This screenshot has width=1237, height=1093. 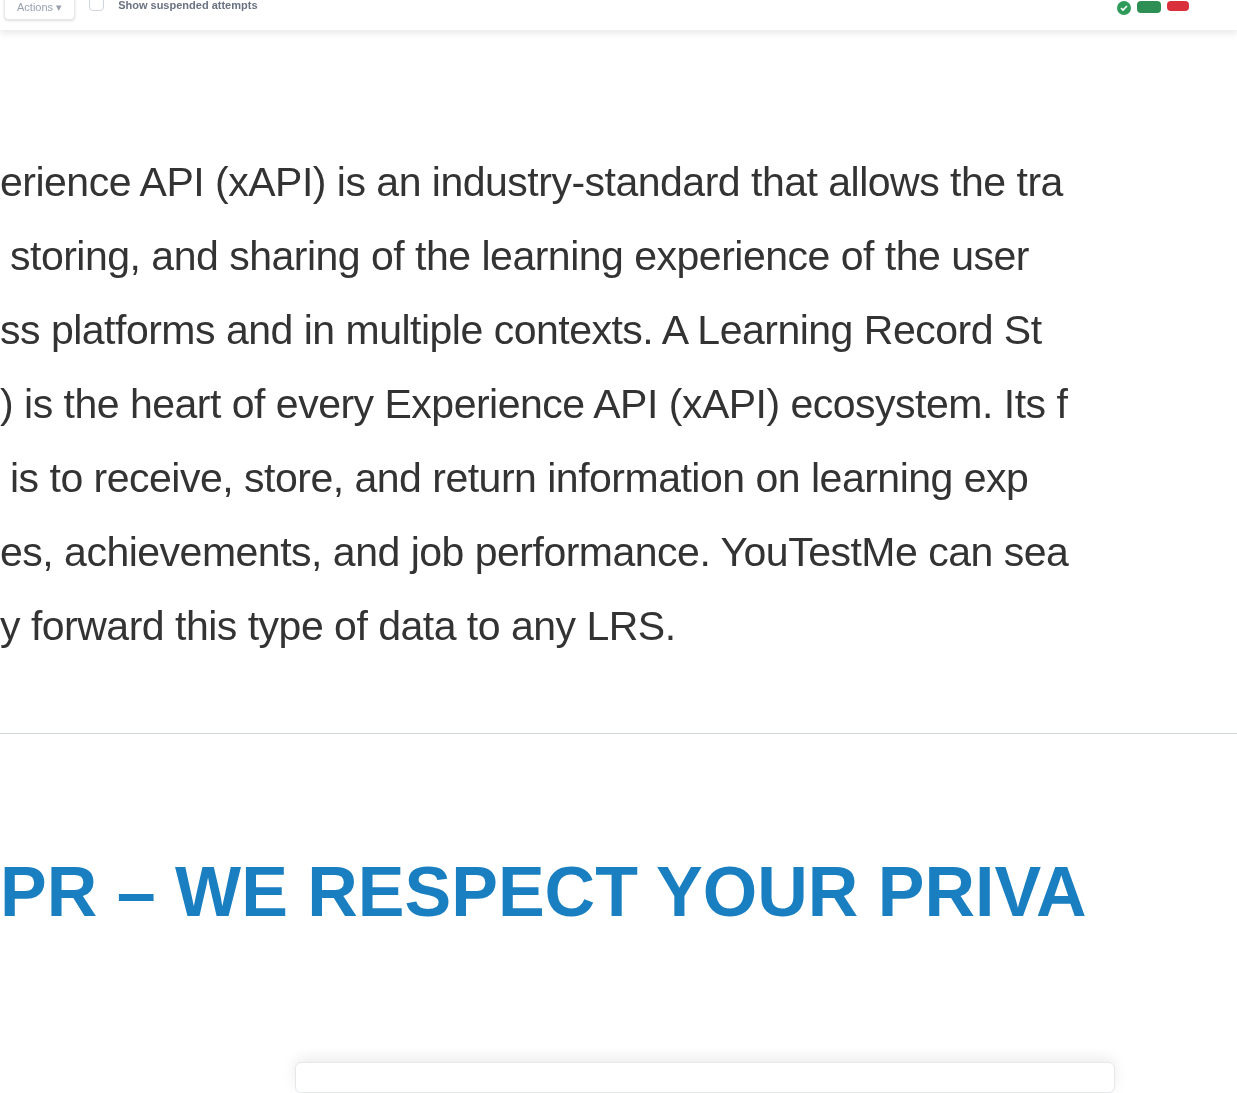 What do you see at coordinates (188, 6) in the screenshot?
I see `checkbox-label: Show suspended attempts` at bounding box center [188, 6].